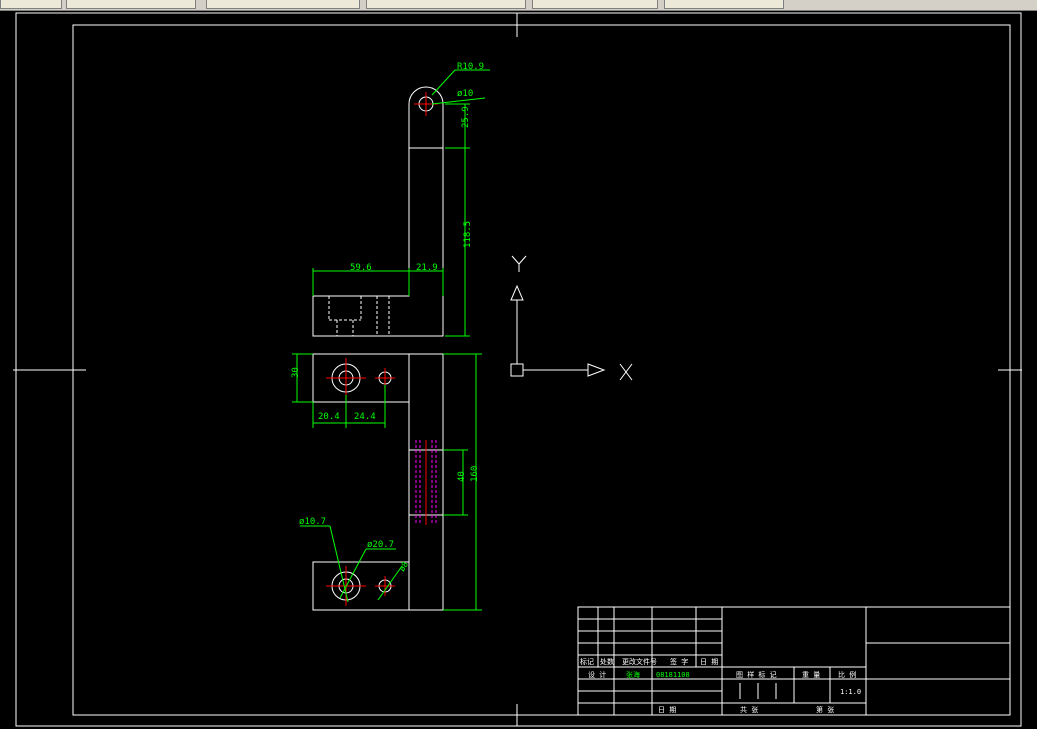  I want to click on dim-plan-w1: 20.4, so click(329, 417).